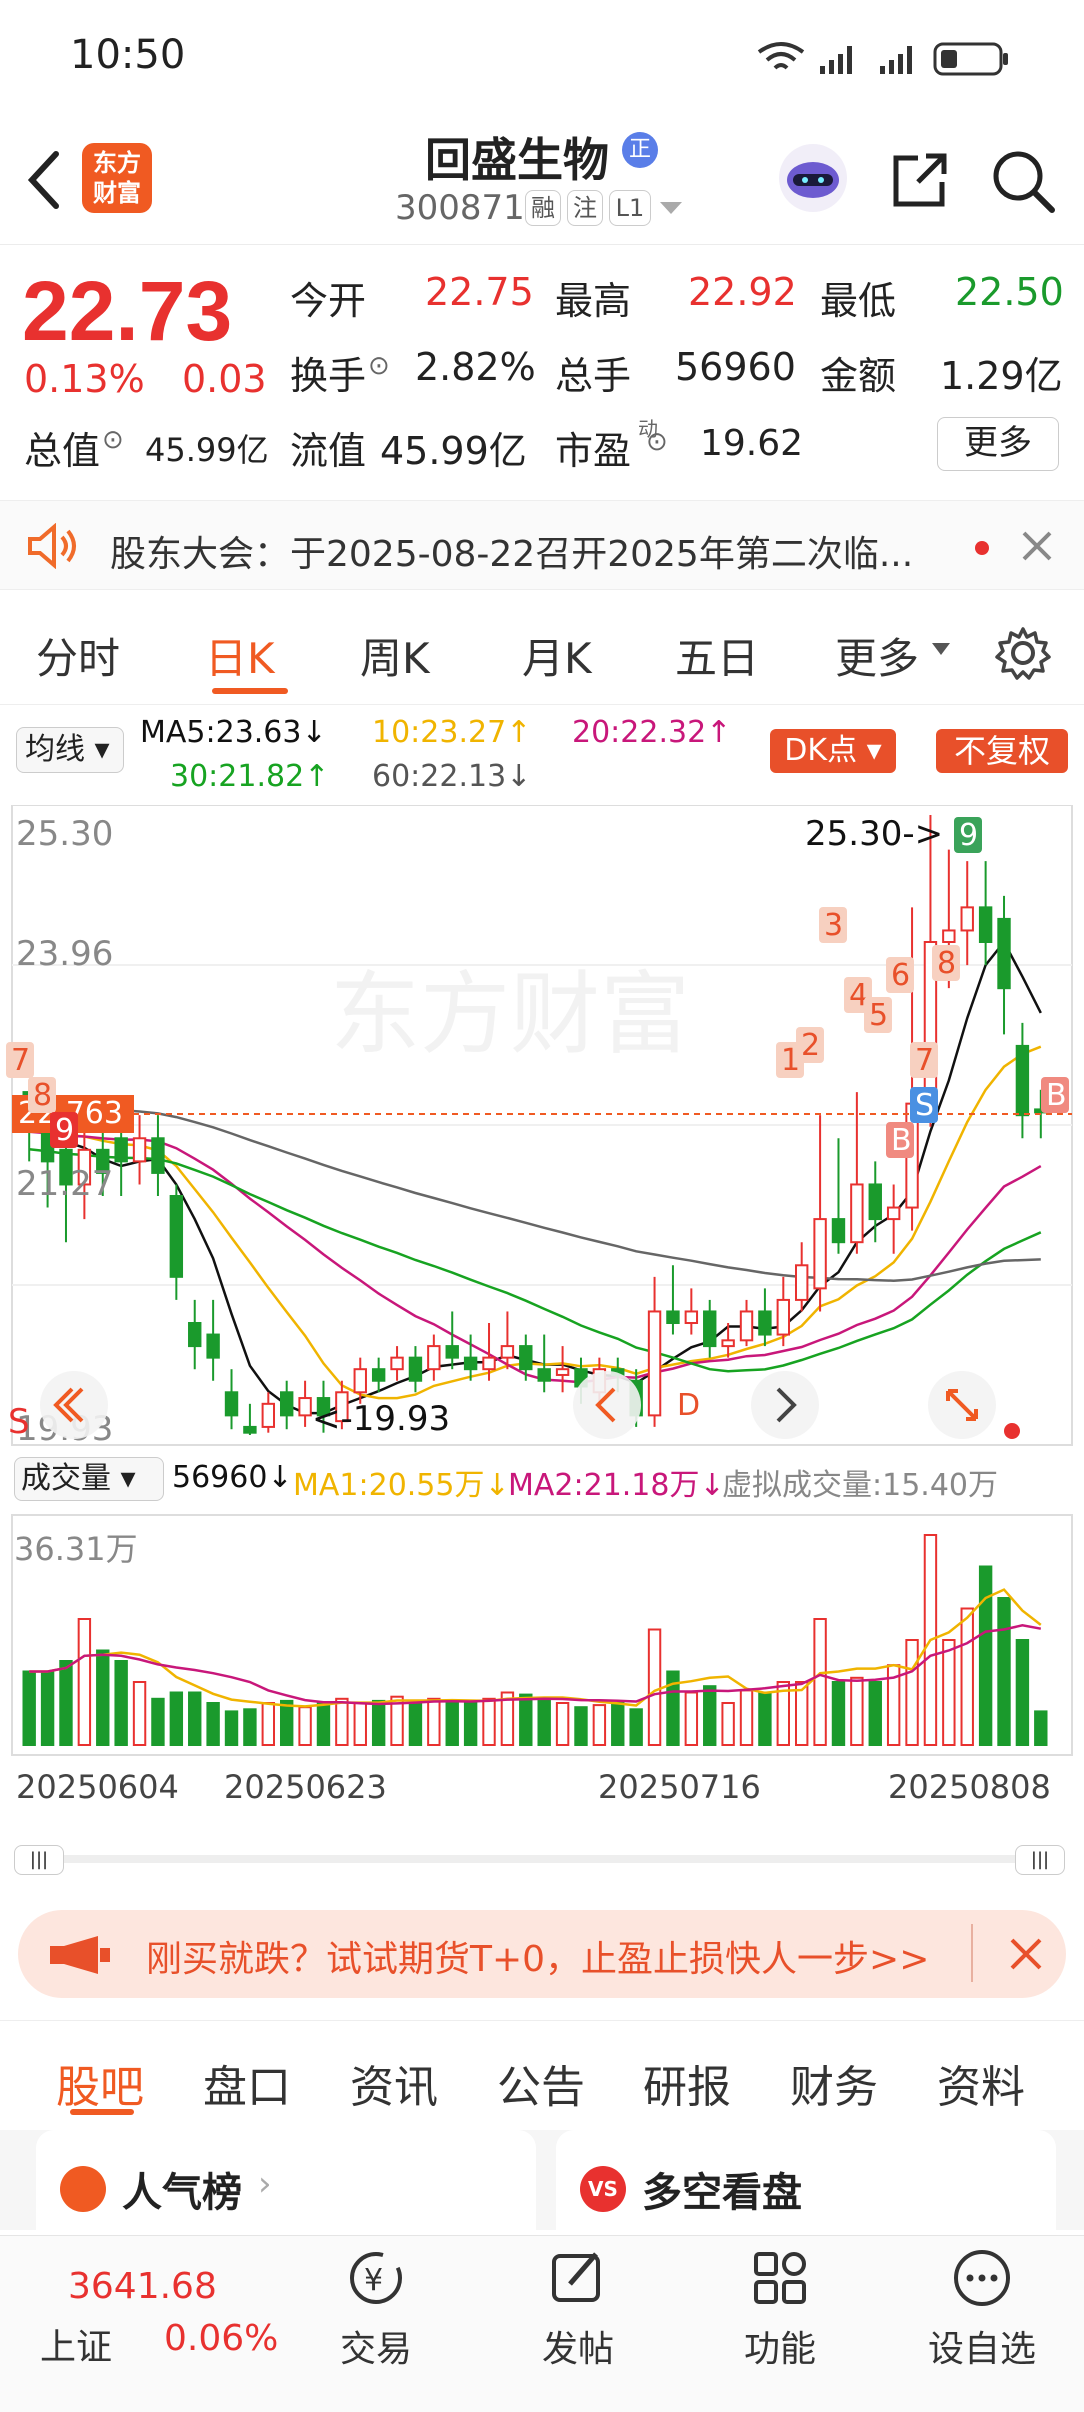  Describe the element at coordinates (722, 2193) in the screenshot. I see `card-title: 多空看盘` at that location.